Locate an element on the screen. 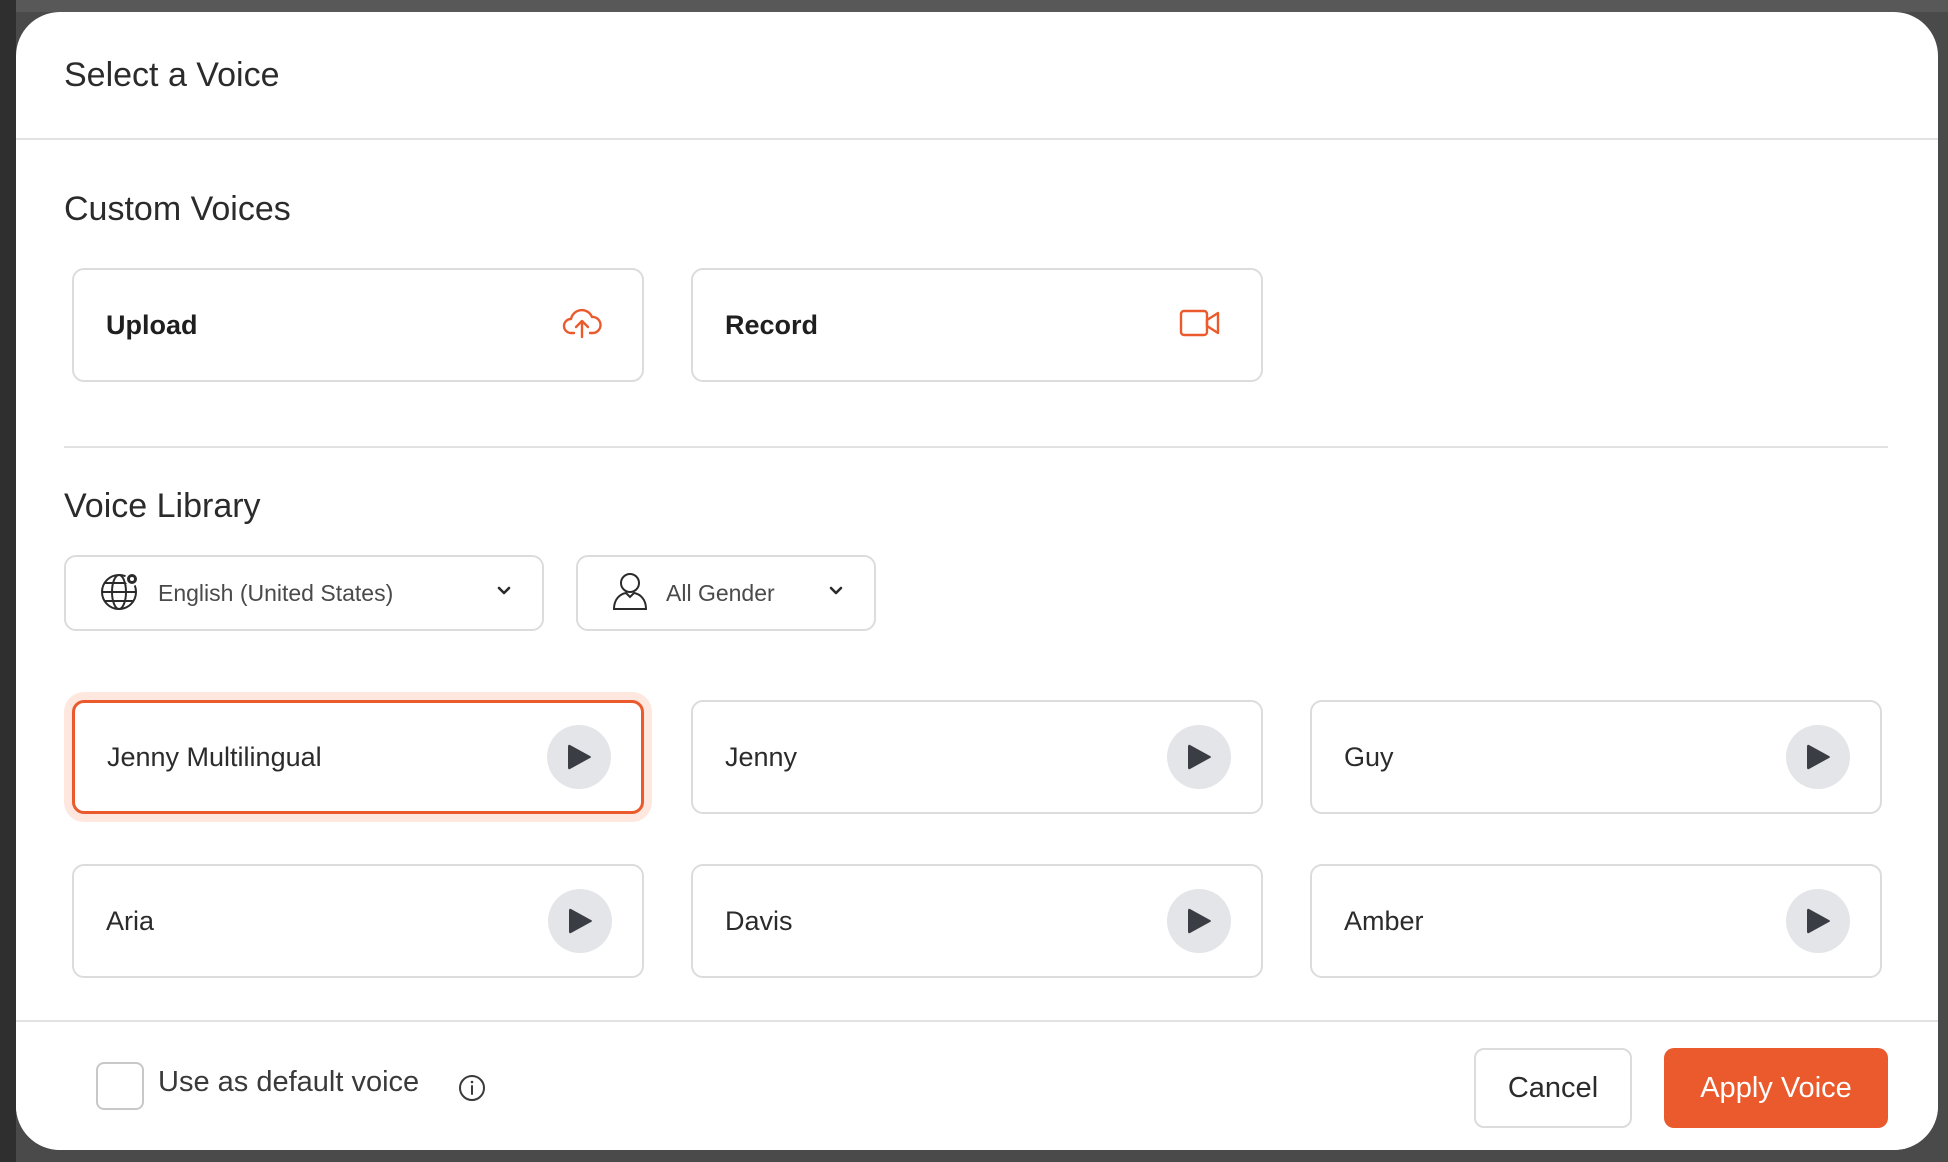 The width and height of the screenshot is (1948, 1162). modal-footer: Use as default voice Cancel Apply Voice is located at coordinates (977, 1085).